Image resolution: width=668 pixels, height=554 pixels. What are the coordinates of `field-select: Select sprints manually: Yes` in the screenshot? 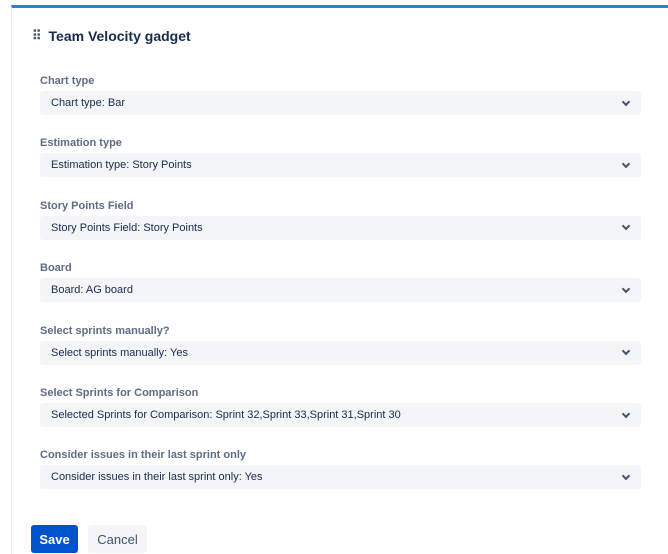 It's located at (340, 352).